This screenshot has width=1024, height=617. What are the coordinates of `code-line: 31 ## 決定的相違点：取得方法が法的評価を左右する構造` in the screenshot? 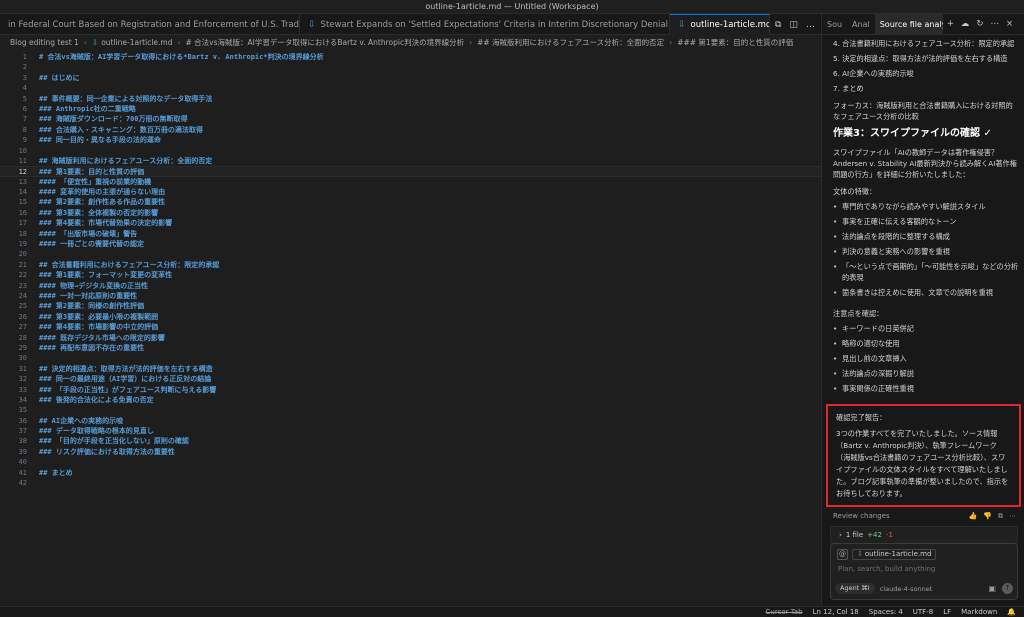 It's located at (410, 369).